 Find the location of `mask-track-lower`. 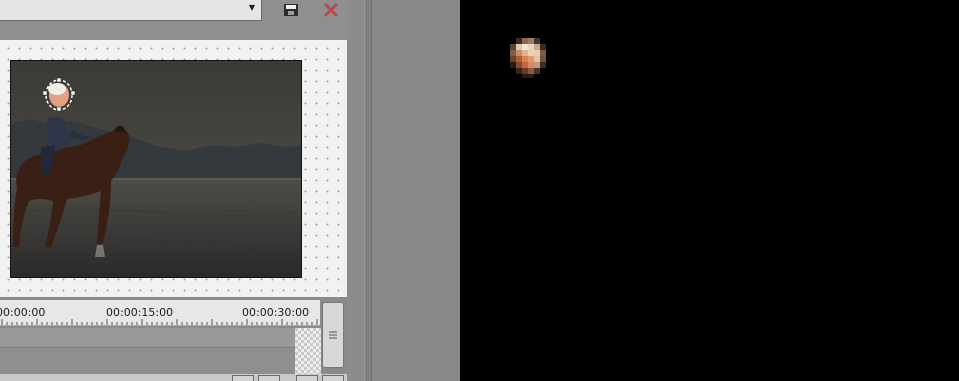

mask-track-lower is located at coordinates (147, 361).